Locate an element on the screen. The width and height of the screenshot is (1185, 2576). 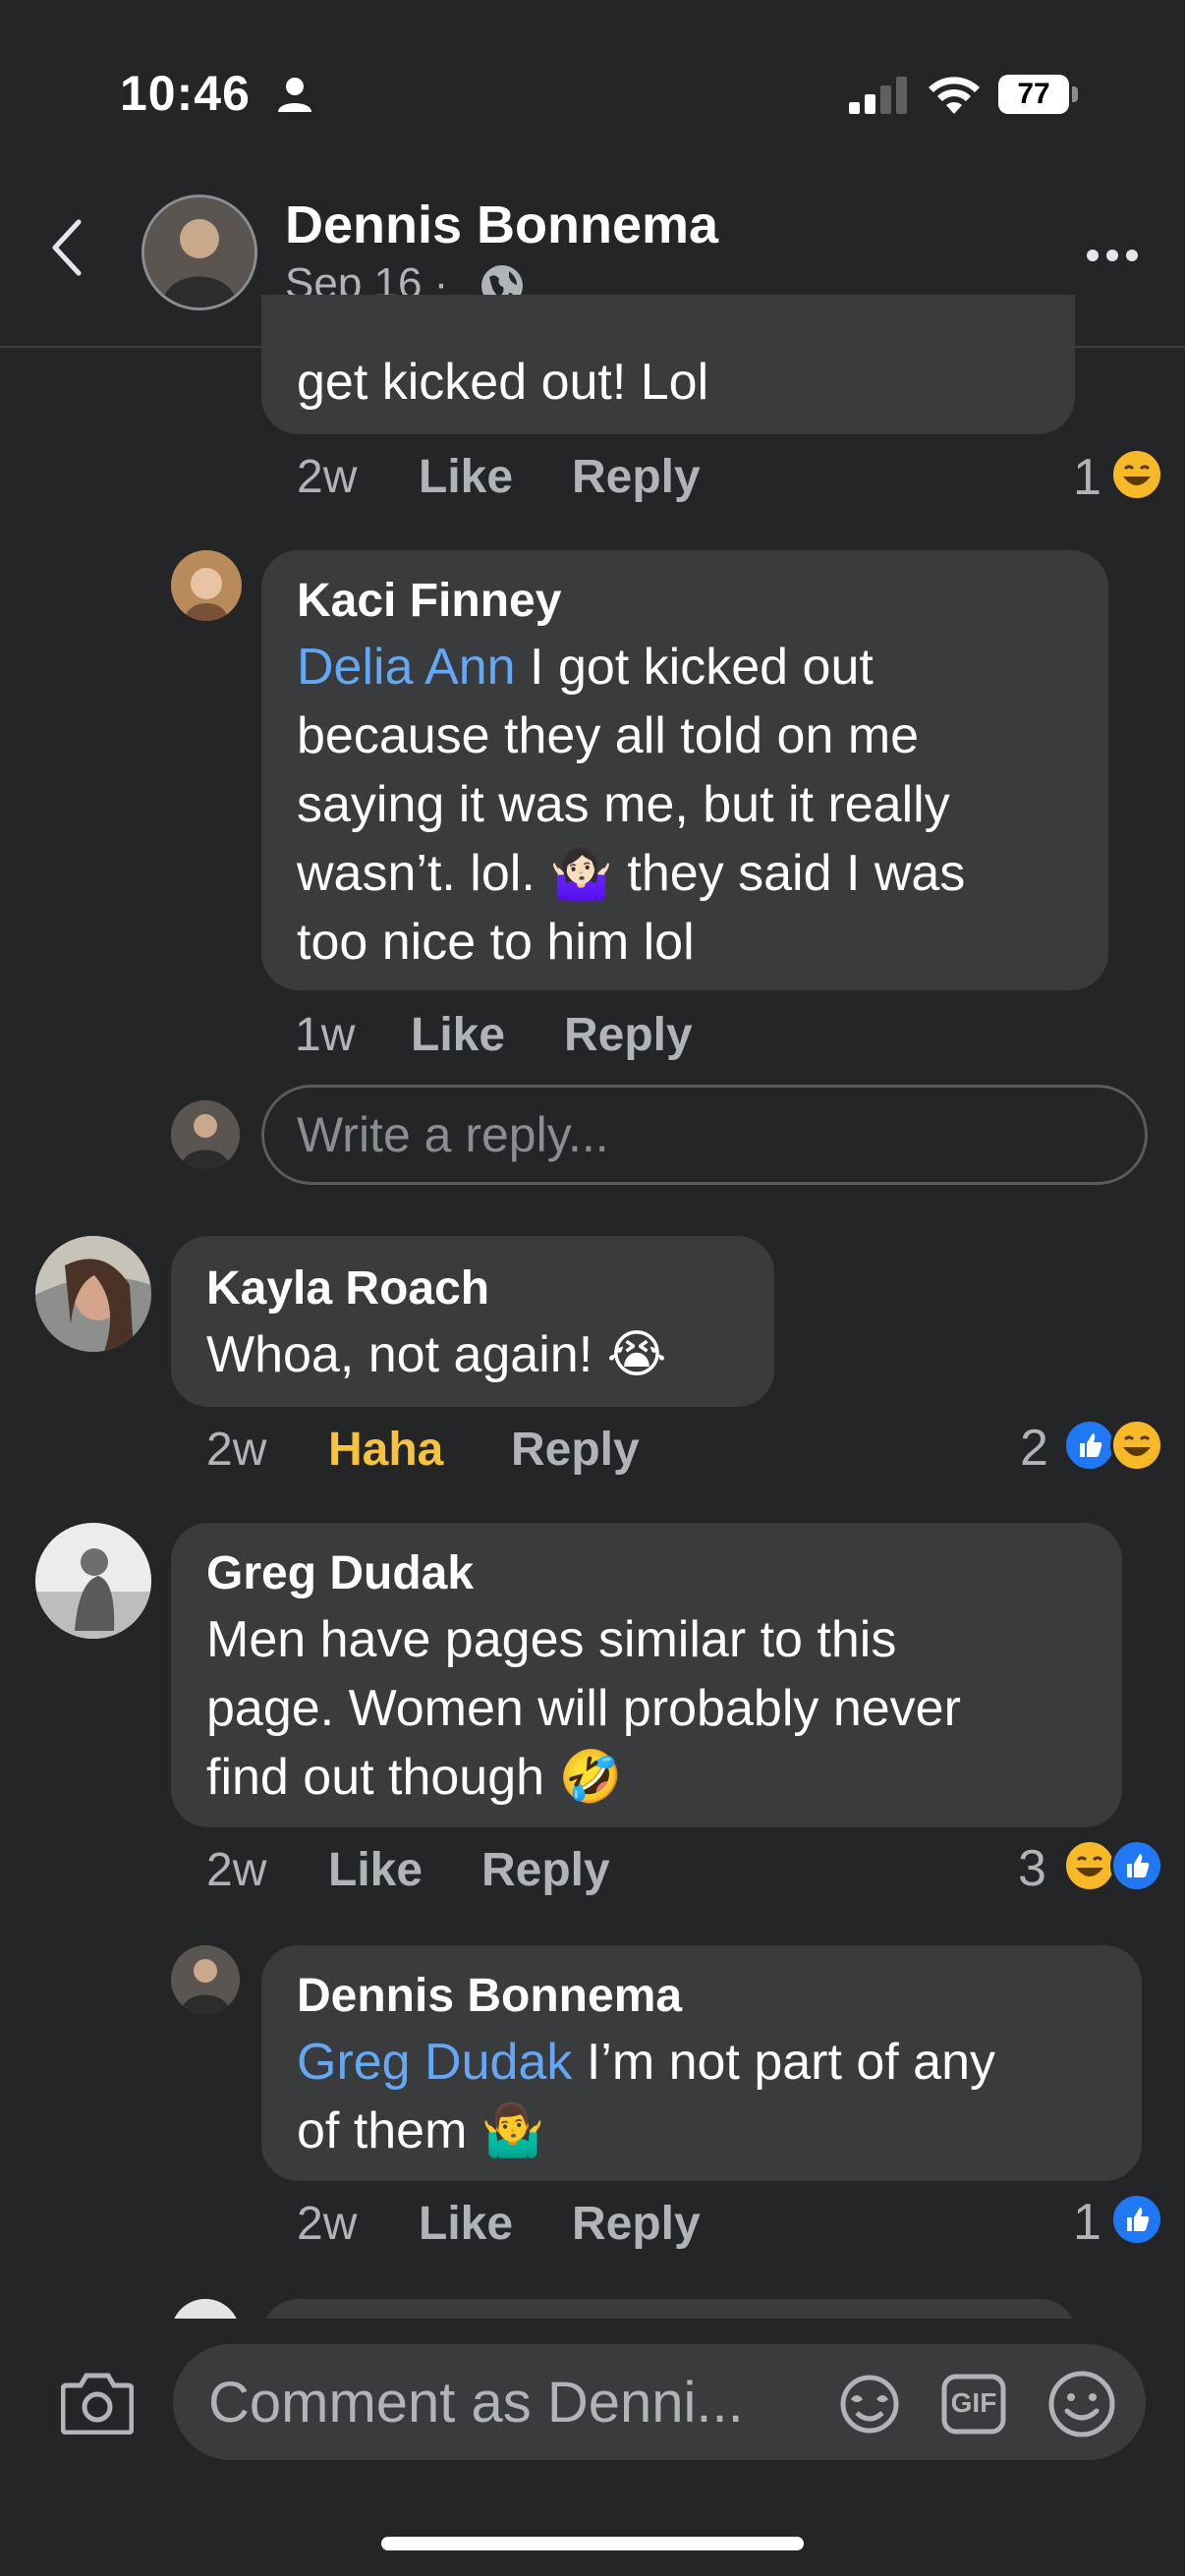
signal-icon is located at coordinates (878, 95).